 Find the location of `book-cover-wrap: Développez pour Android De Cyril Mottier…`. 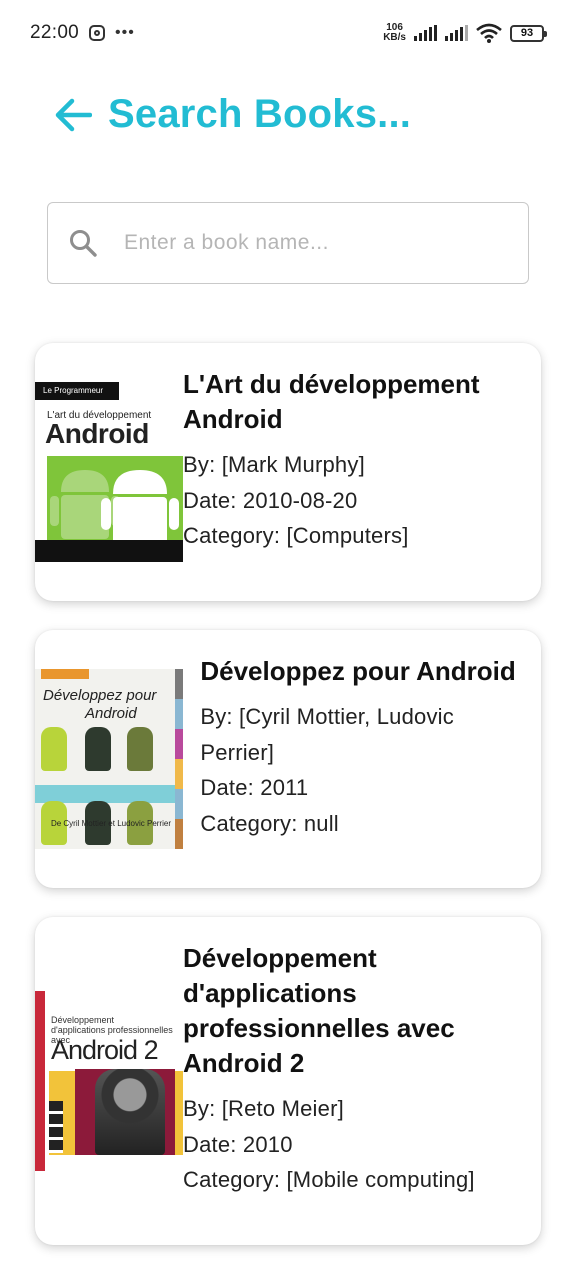

book-cover-wrap: Développez pour Android De Cyril Mottier… is located at coordinates (117, 759).